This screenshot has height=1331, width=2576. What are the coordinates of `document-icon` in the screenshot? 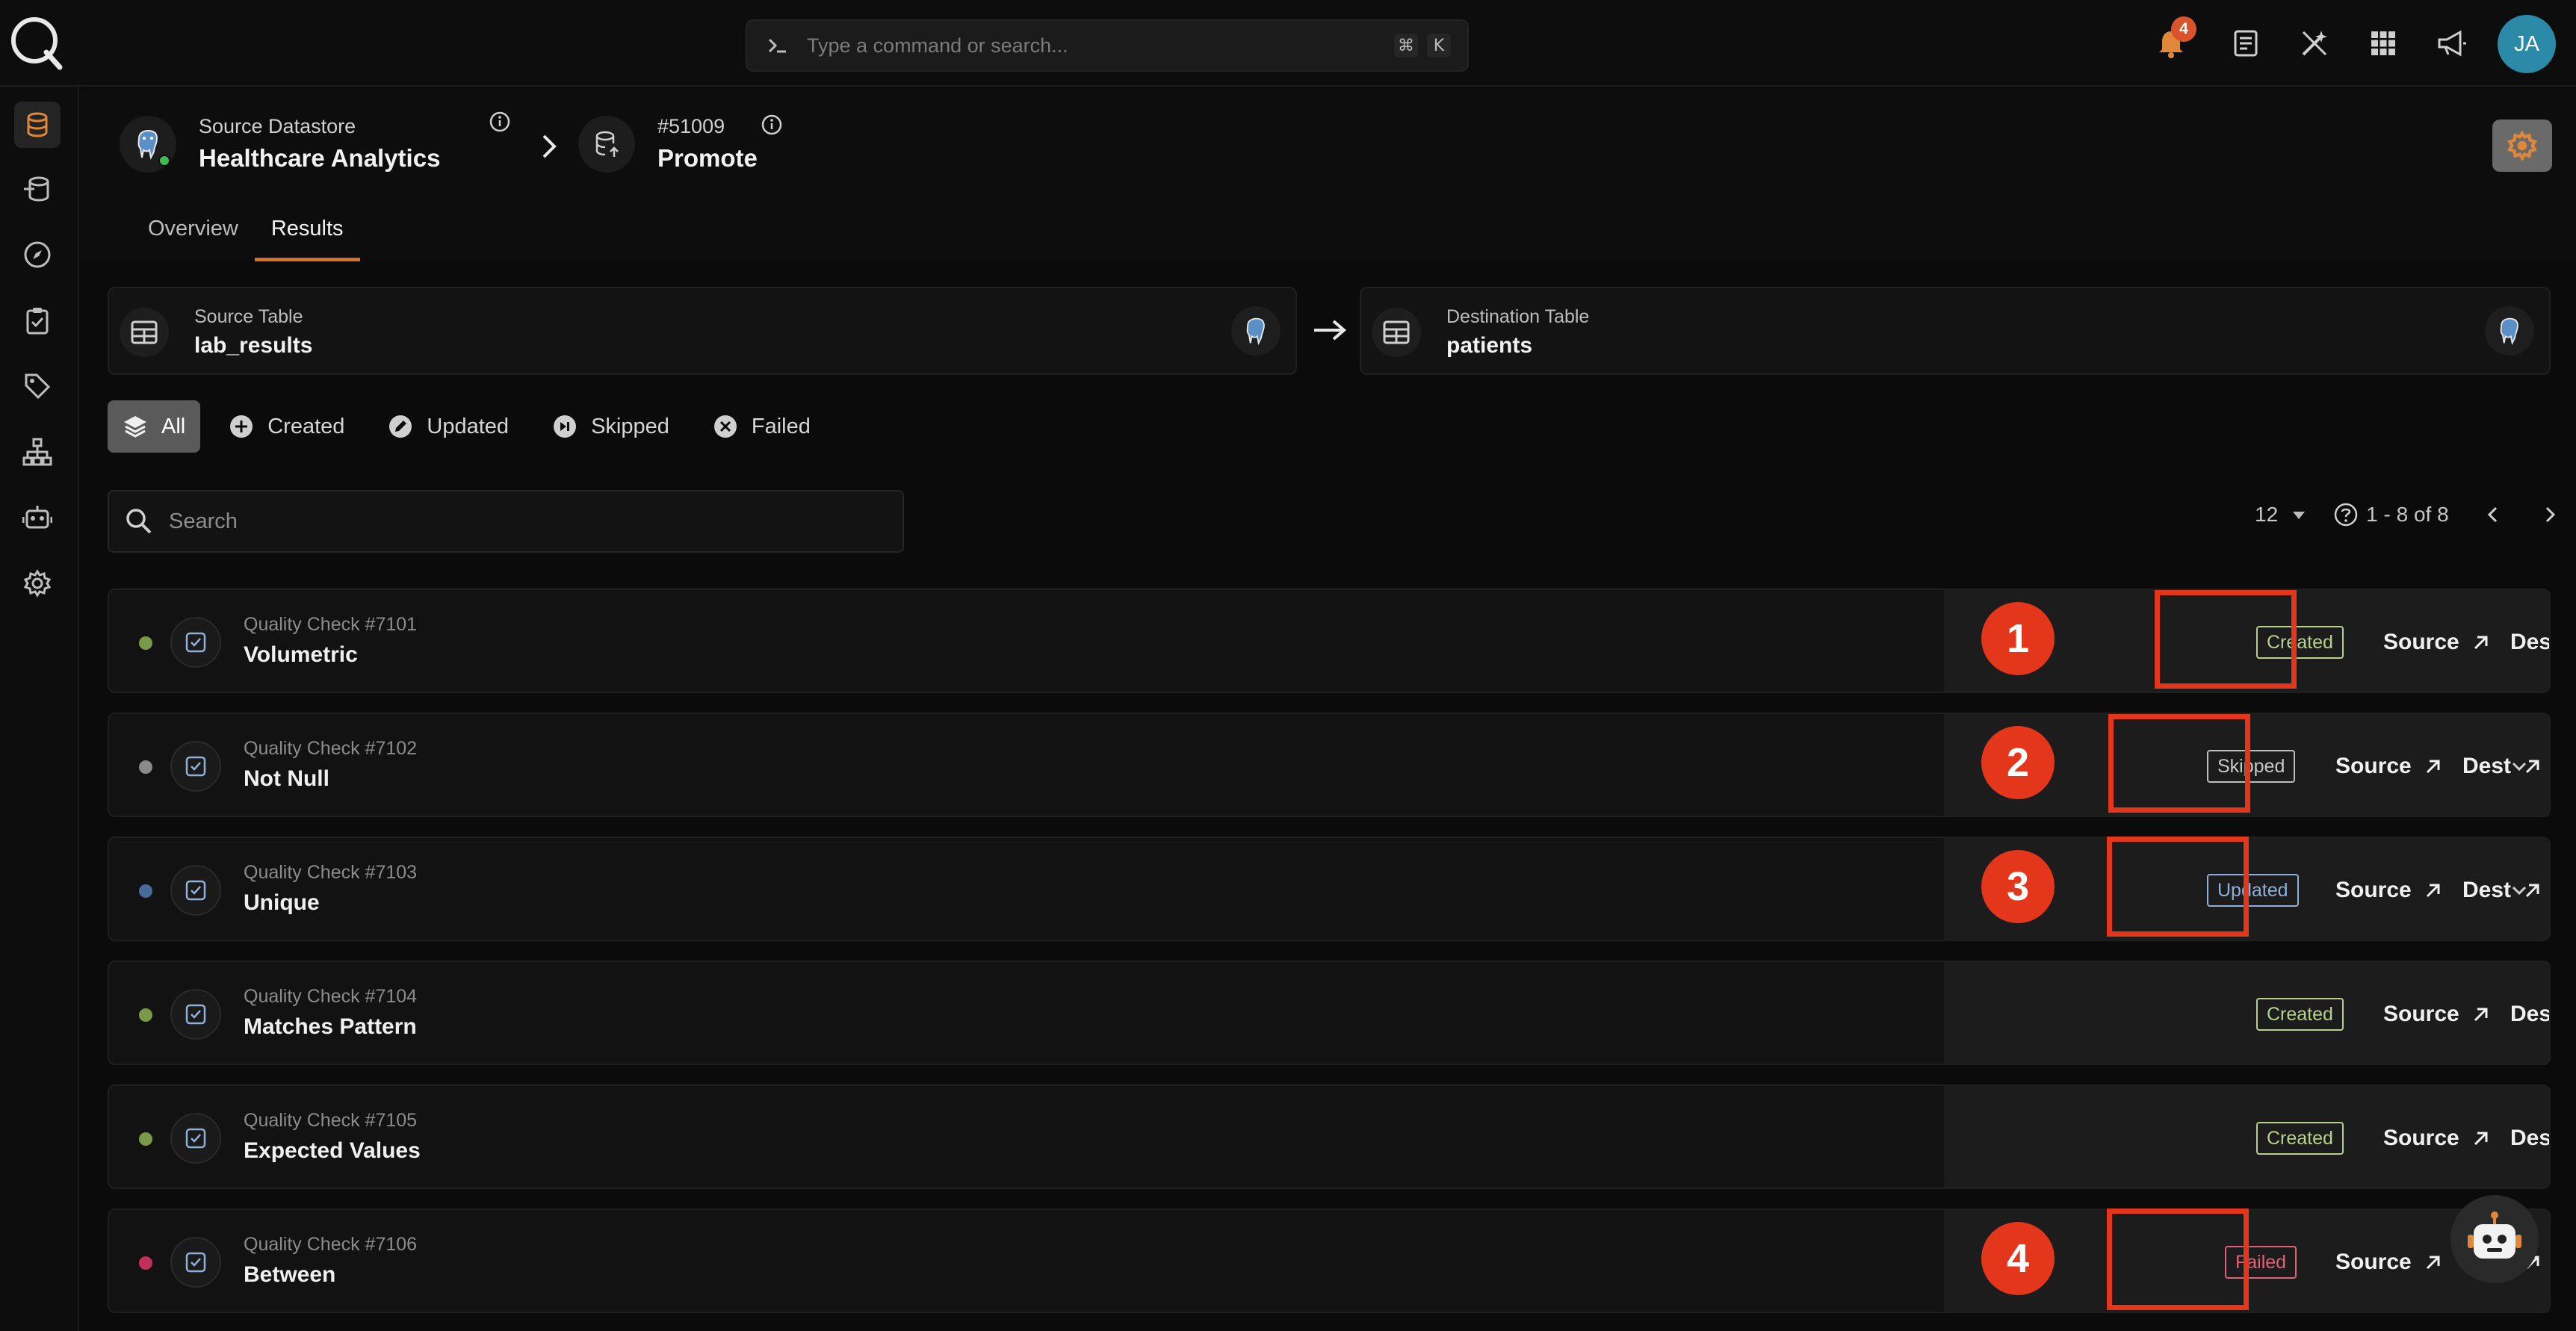 It's located at (2246, 43).